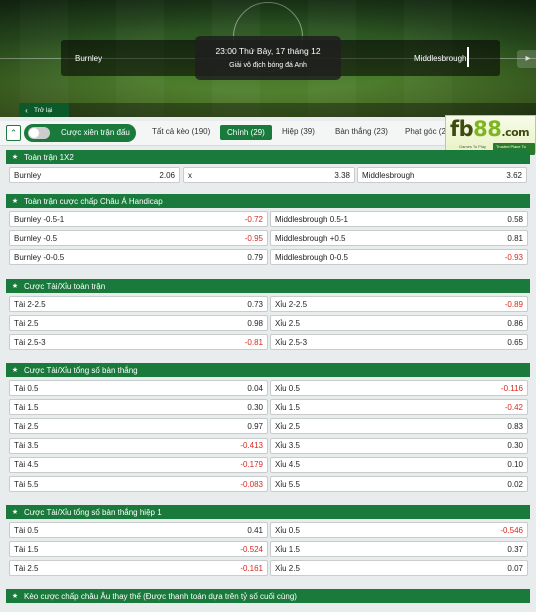 This screenshot has height=612, width=536. I want to click on odds-label: Xỉu 2-2.5, so click(291, 304).